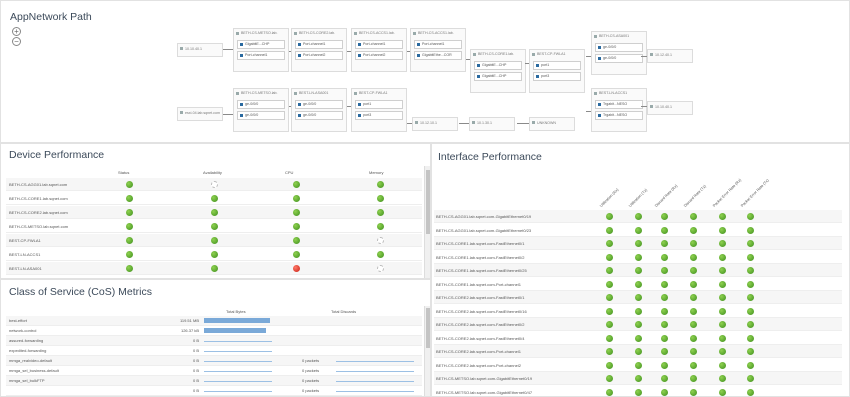 This screenshot has height=397, width=850. I want to click on interface-col-header: Discard Rate (Rx), so click(666, 196).